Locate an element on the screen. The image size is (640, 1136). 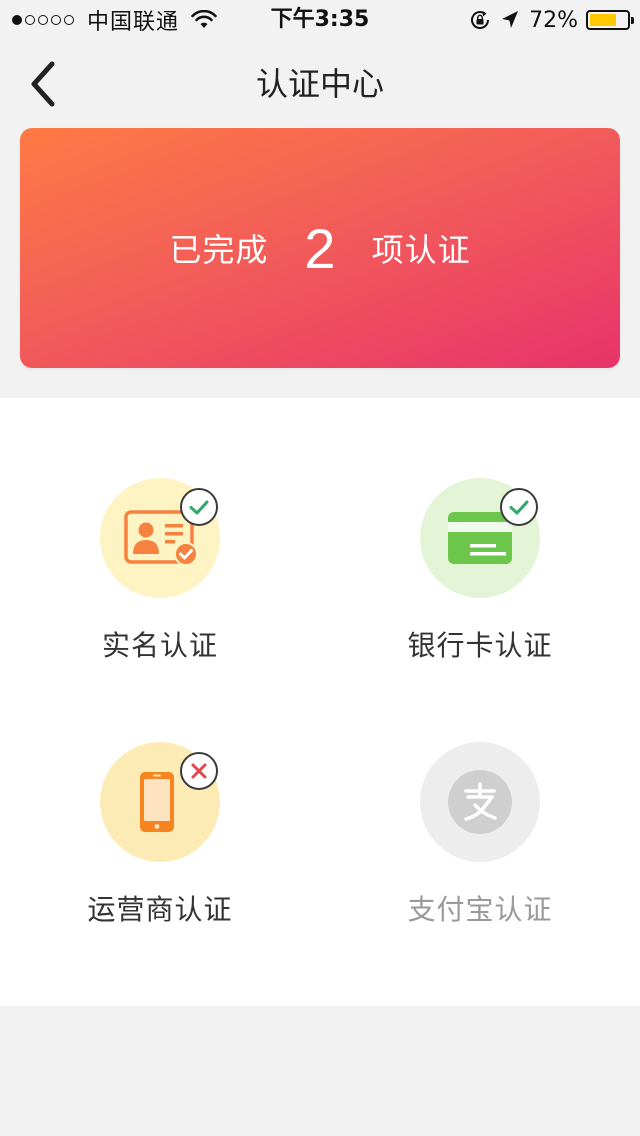
battery-icon is located at coordinates (610, 20).